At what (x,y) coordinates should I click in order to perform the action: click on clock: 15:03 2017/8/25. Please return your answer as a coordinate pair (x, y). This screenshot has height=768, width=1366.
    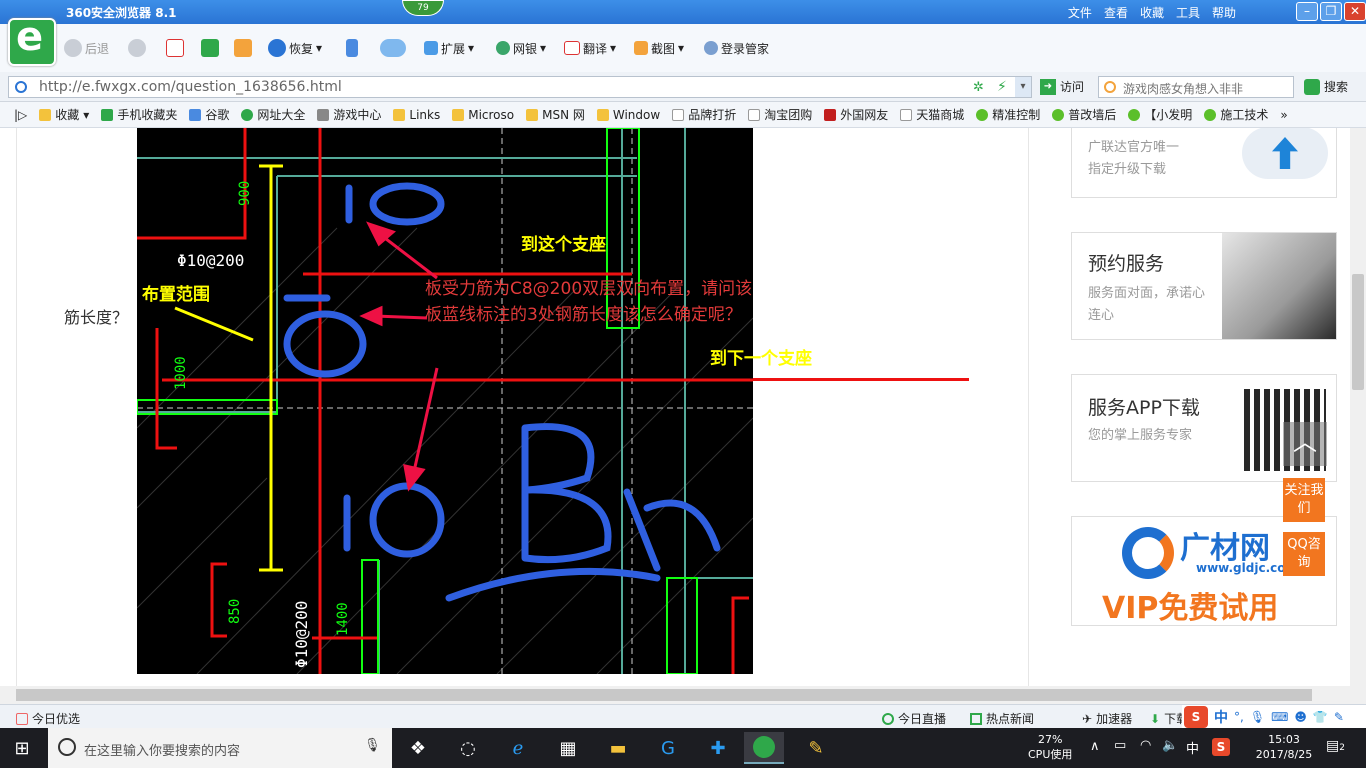
    Looking at the image, I should click on (1284, 747).